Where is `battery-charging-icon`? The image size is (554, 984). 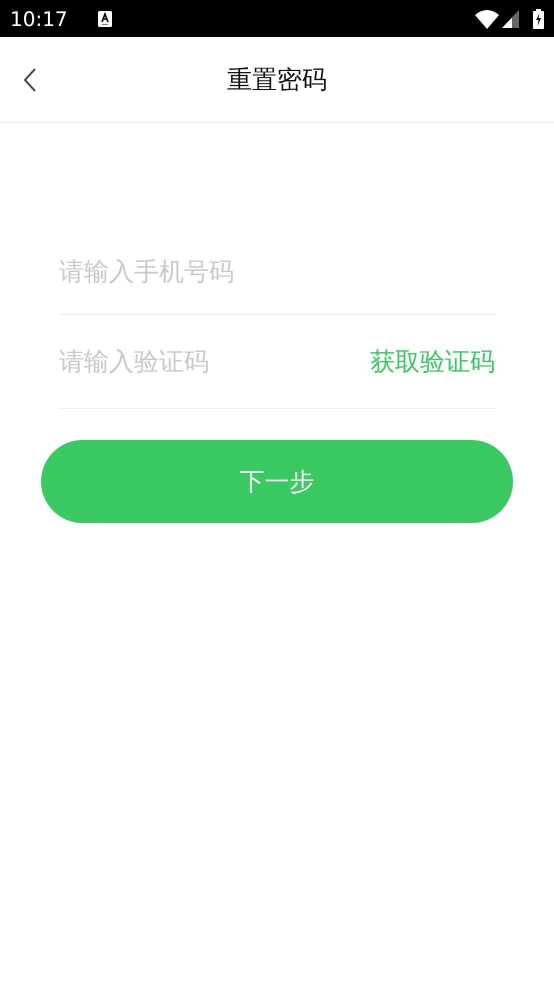 battery-charging-icon is located at coordinates (538, 18).